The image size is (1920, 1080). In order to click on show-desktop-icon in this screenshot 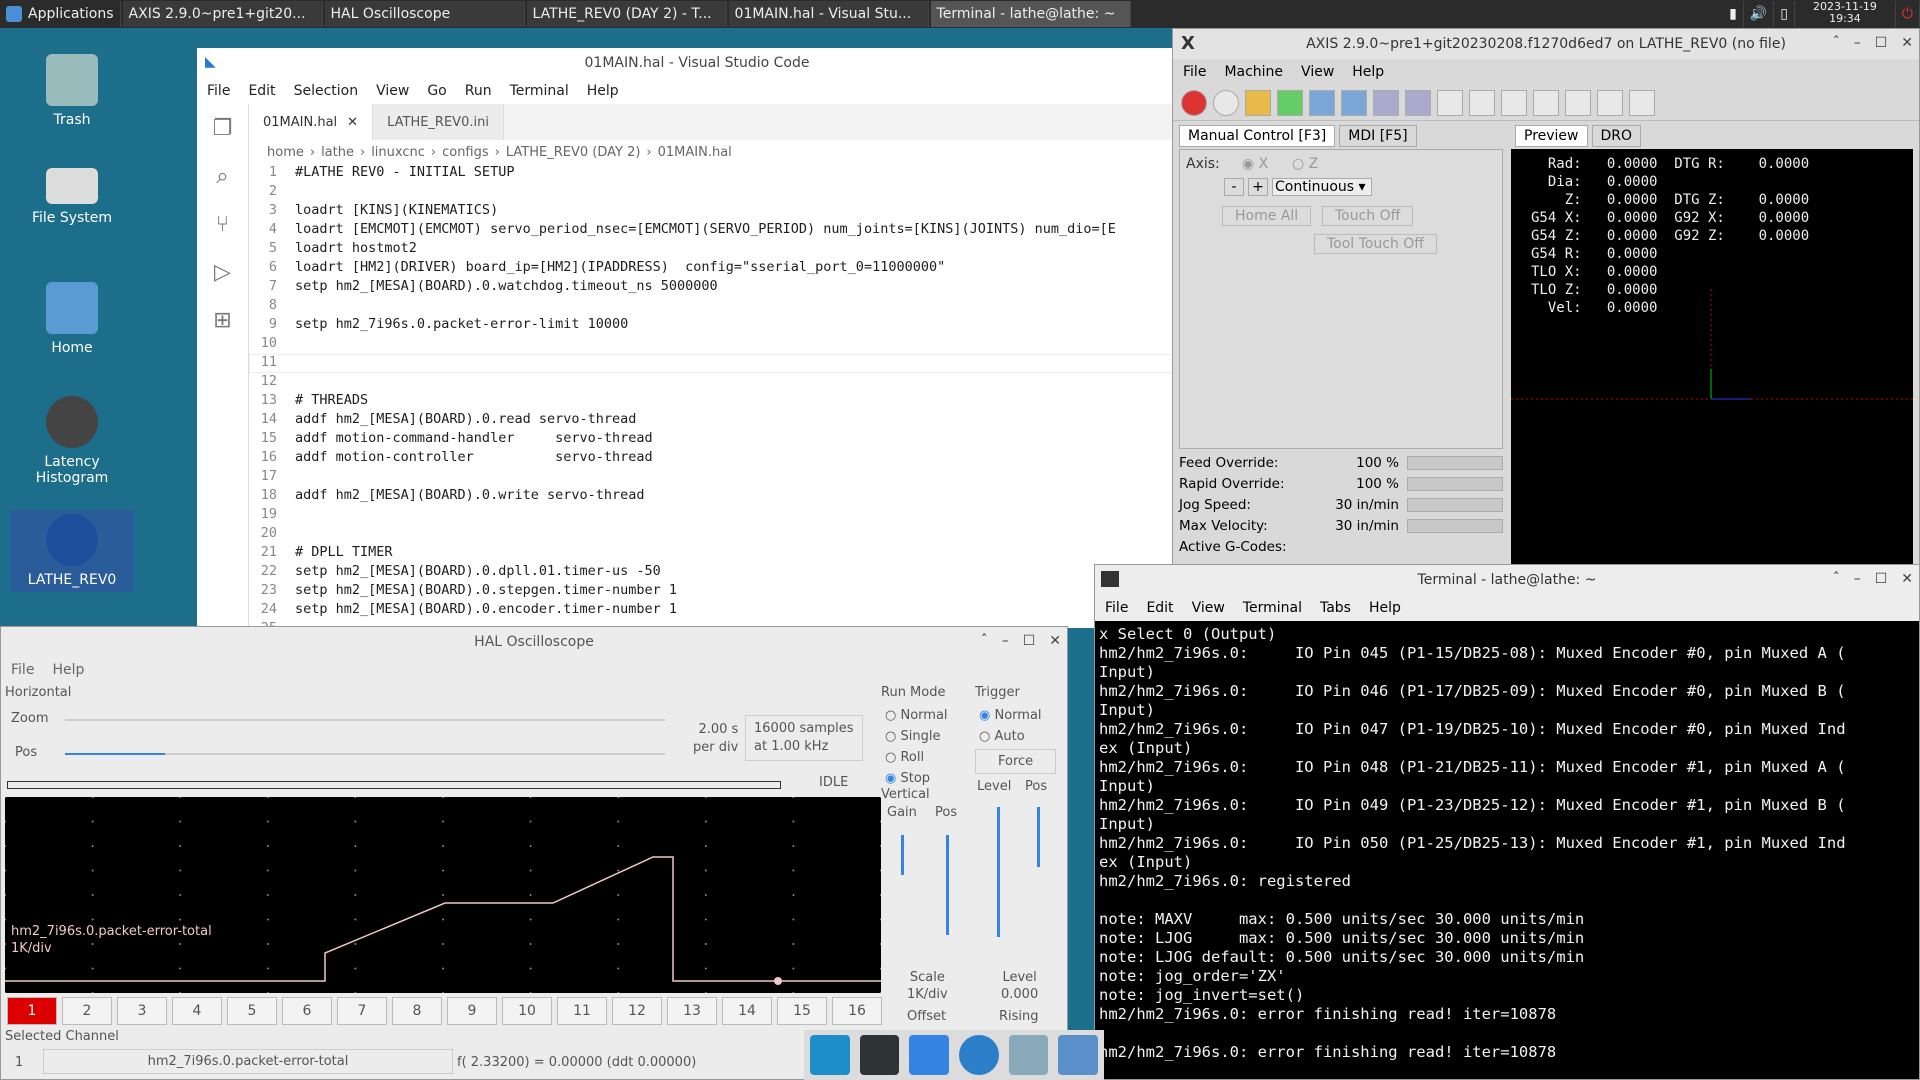, I will do `click(830, 1055)`.